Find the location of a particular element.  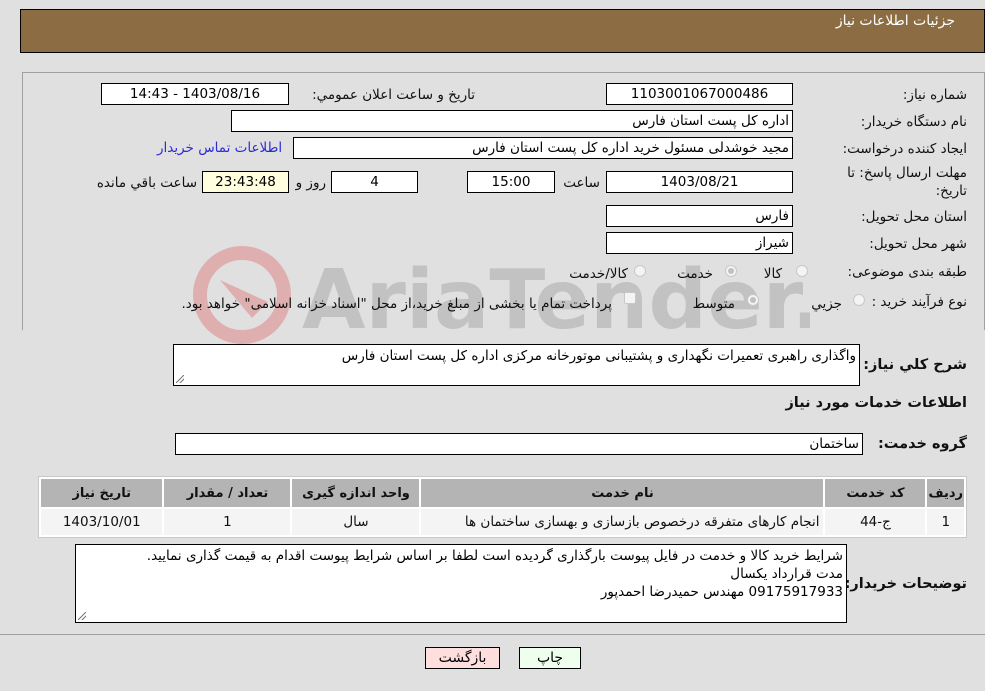

remaining-time-label: ساعت باقي مانده is located at coordinates (146, 183).